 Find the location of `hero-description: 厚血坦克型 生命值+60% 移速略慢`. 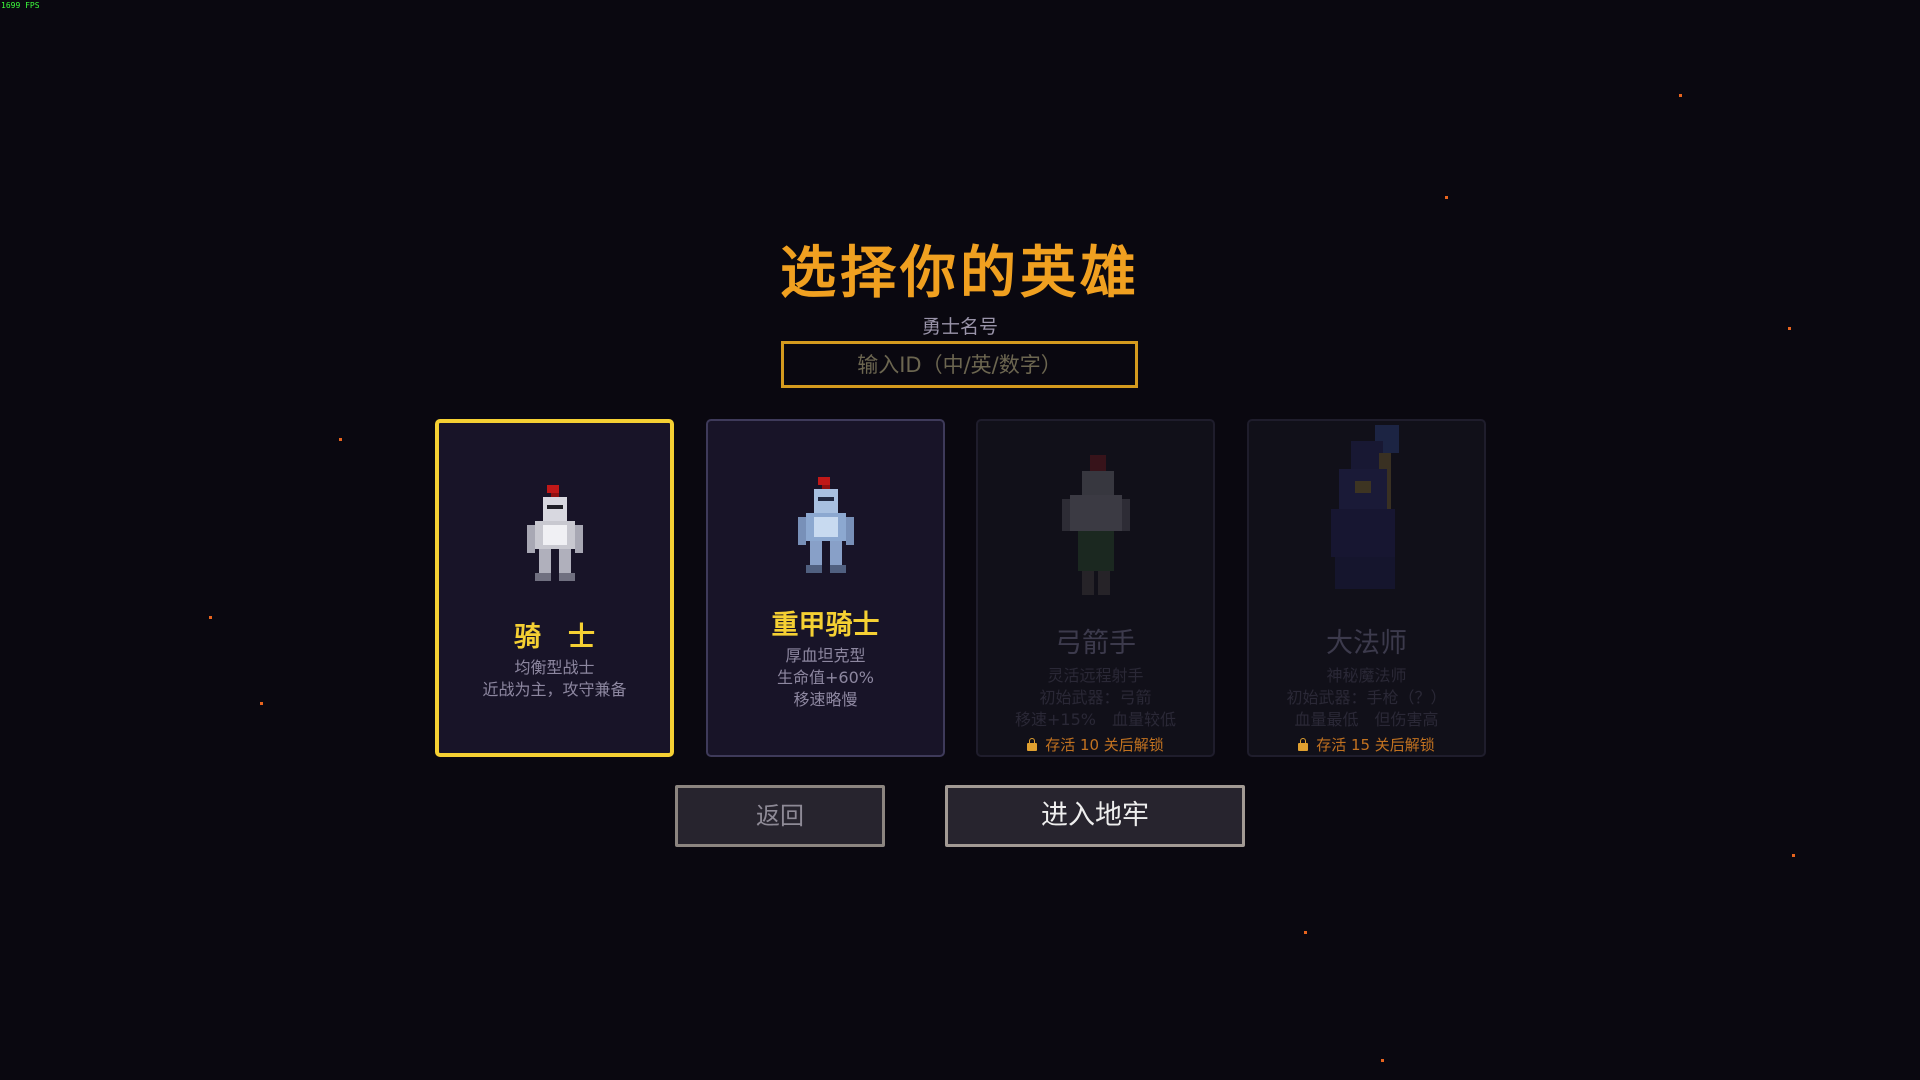

hero-description: 厚血坦克型 生命值+60% 移速略慢 is located at coordinates (825, 678).